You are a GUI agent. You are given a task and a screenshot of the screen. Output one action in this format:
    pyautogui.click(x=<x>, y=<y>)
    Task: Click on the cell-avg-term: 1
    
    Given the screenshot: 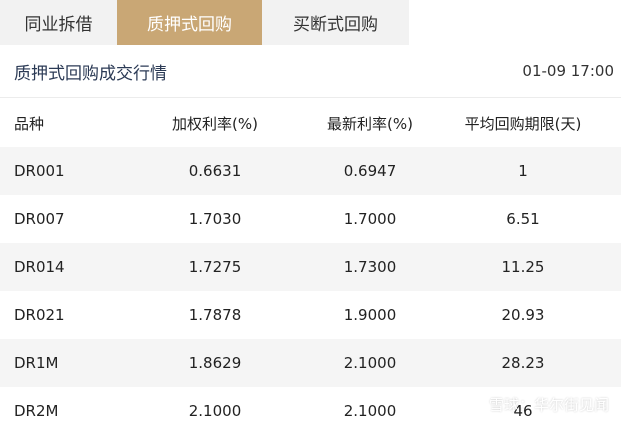 What is the action you would take?
    pyautogui.click(x=523, y=171)
    